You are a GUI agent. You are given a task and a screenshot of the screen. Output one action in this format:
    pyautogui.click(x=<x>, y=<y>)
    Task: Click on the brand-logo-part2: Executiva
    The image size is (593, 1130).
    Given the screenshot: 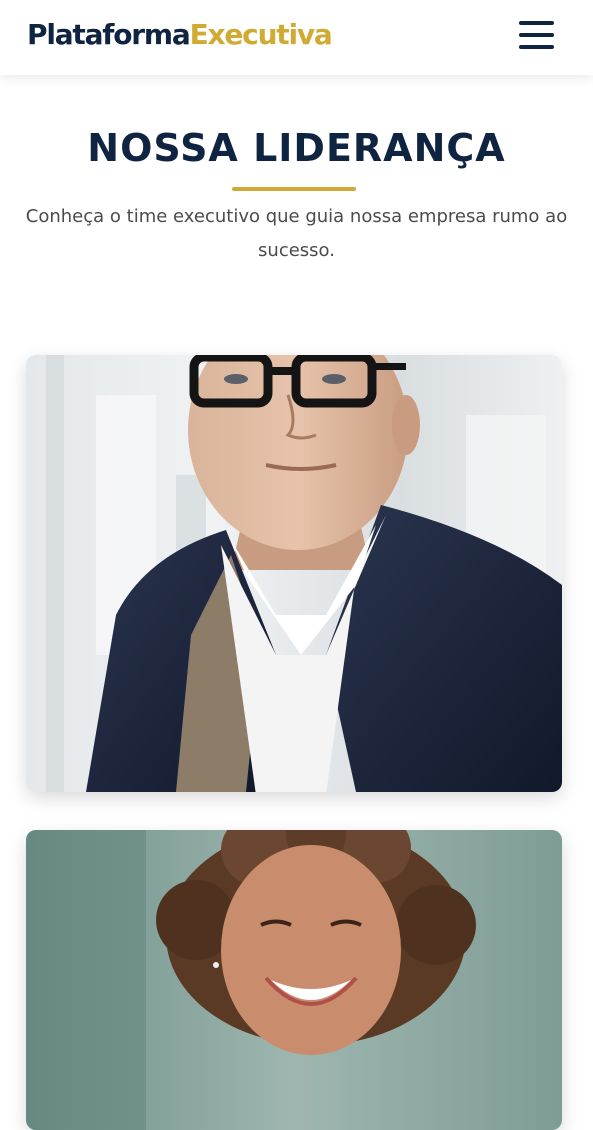 What is the action you would take?
    pyautogui.click(x=261, y=34)
    